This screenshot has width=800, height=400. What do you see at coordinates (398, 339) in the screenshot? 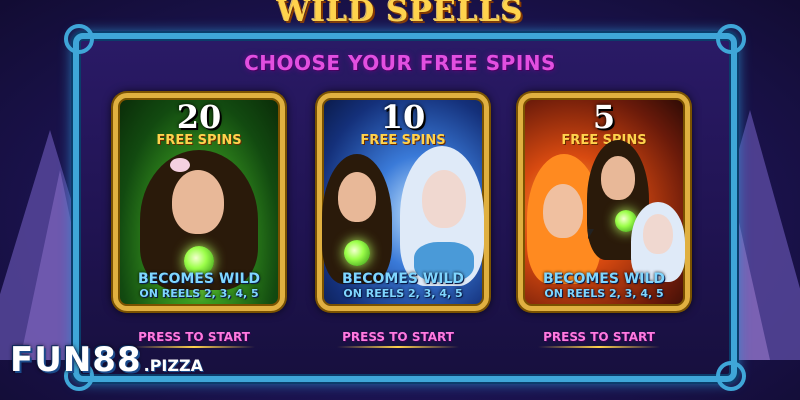
I see `press-to-start-button-10: PRESS TO START` at bounding box center [398, 339].